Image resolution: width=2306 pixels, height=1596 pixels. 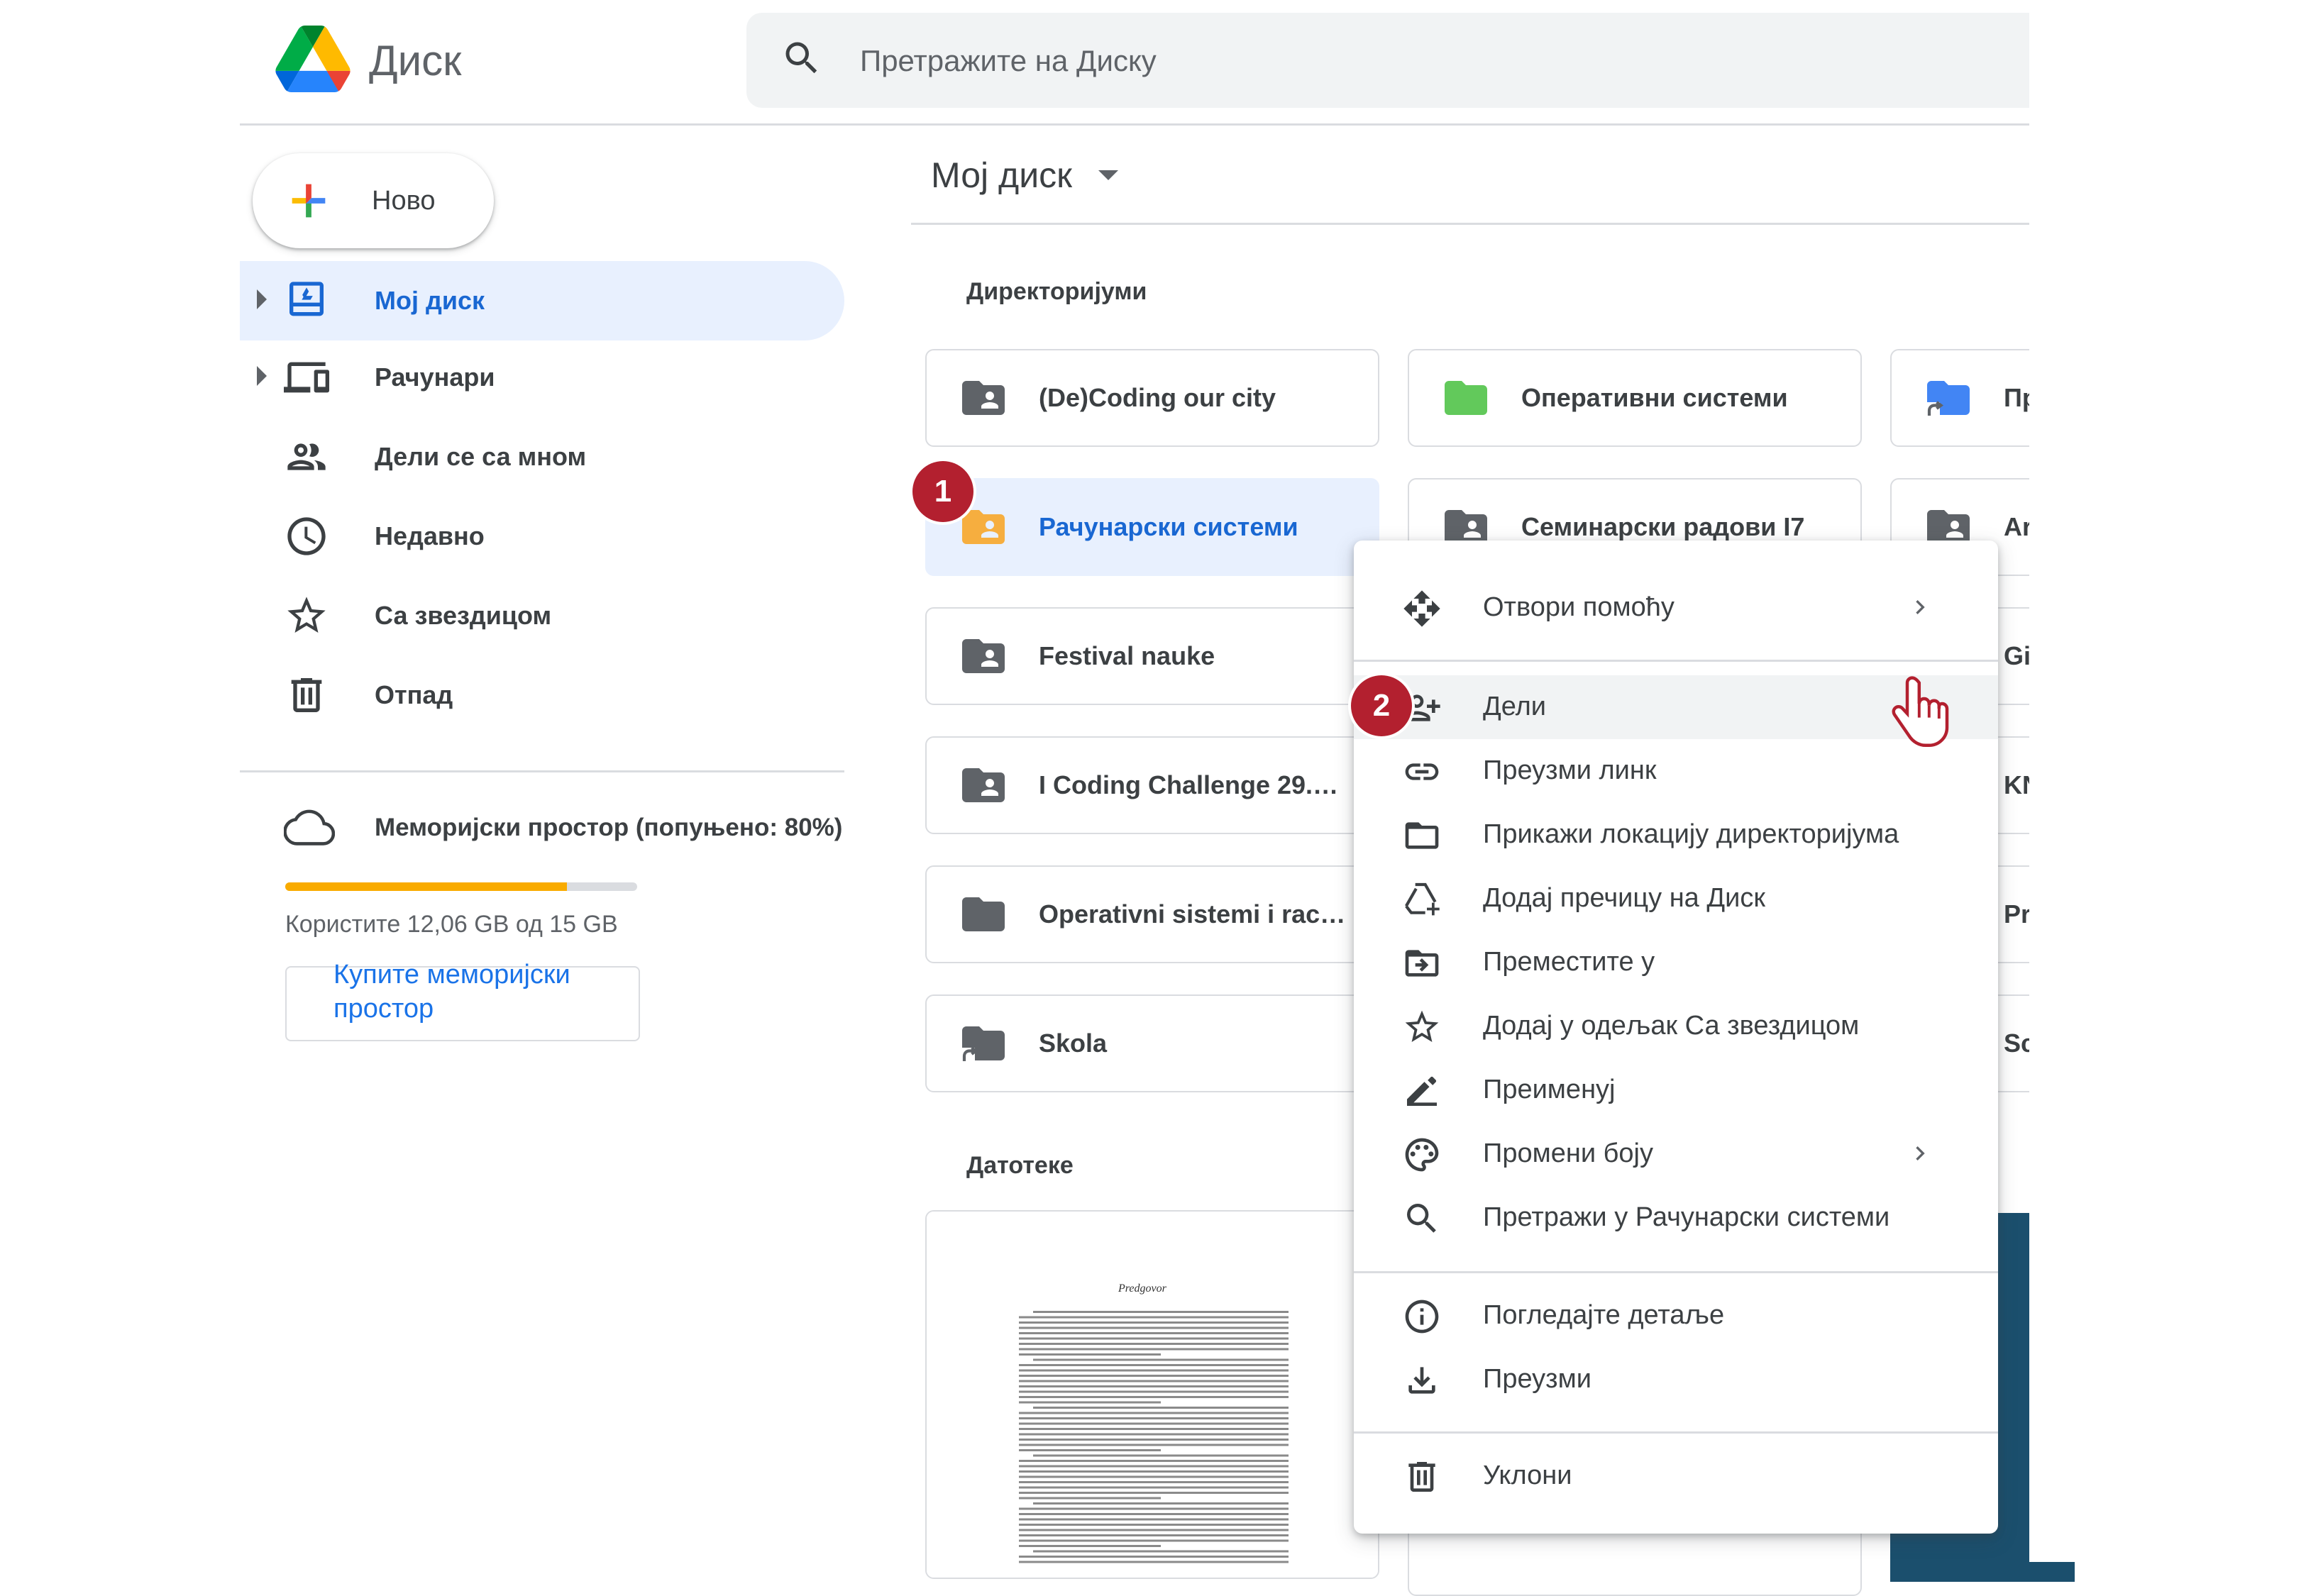 What do you see at coordinates (2167, 781) in the screenshot?
I see `page-margin` at bounding box center [2167, 781].